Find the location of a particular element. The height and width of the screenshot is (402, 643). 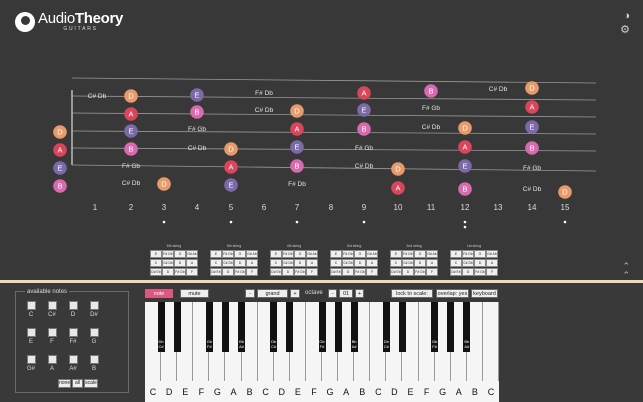

none-button: none is located at coordinates (64, 383).